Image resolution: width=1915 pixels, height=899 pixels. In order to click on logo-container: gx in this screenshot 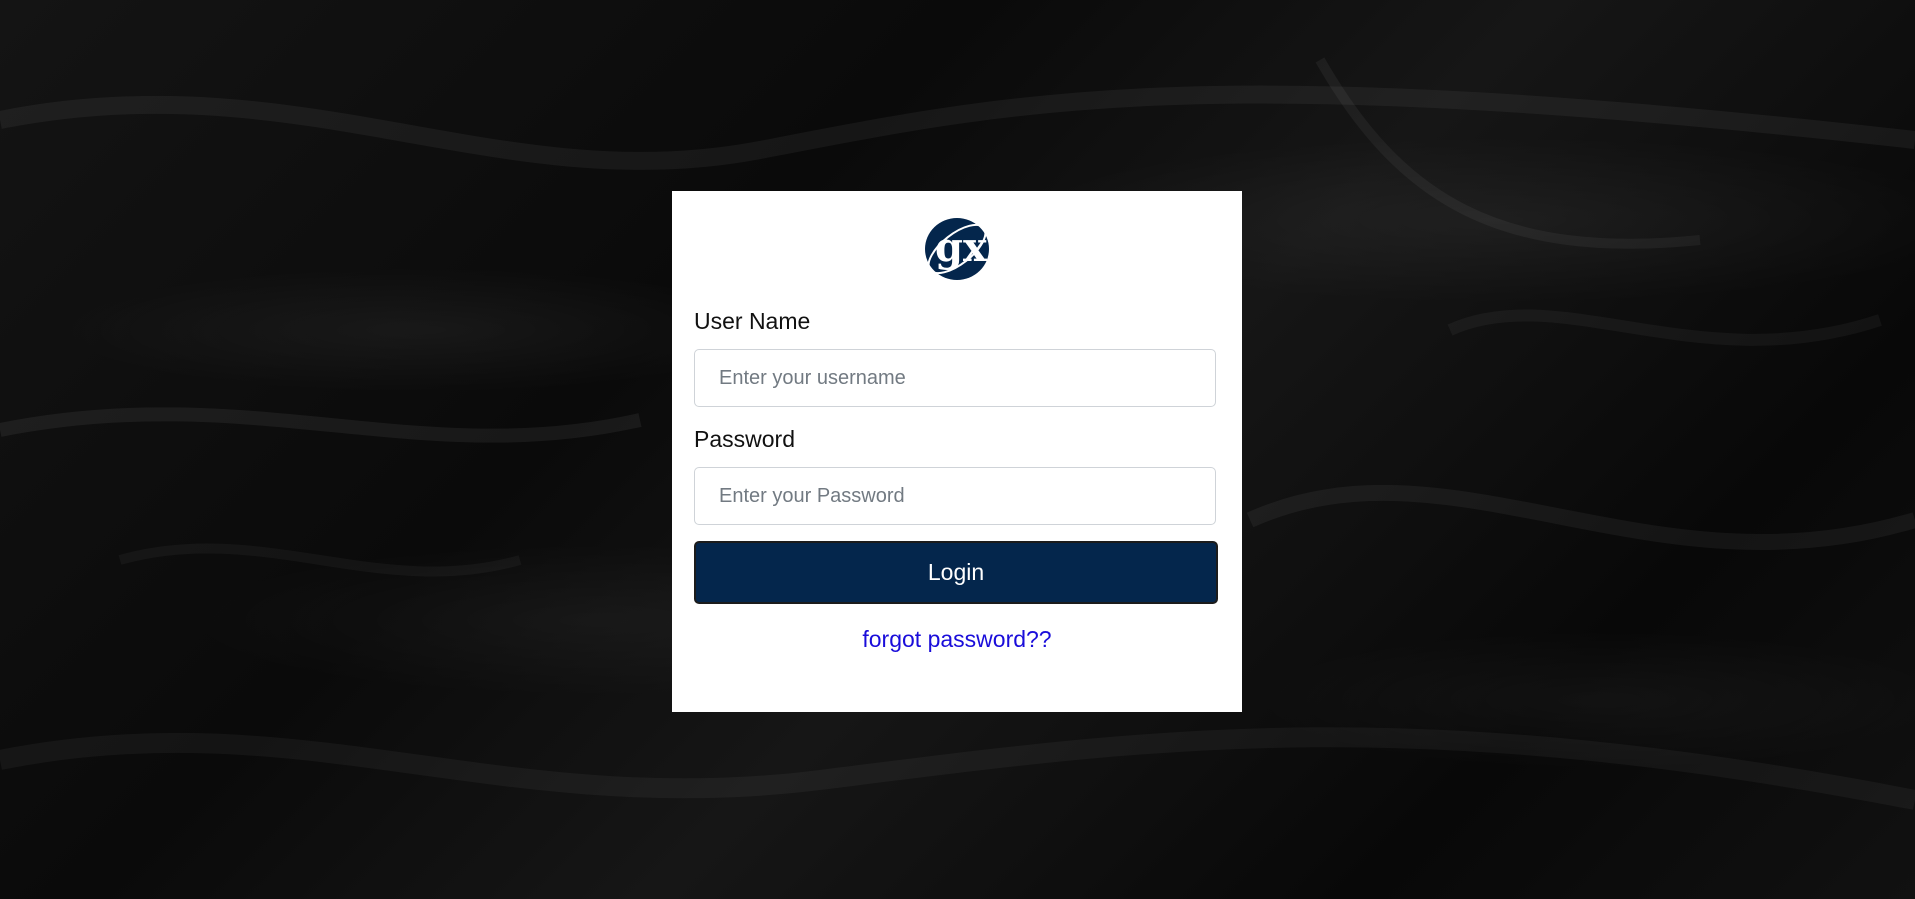, I will do `click(957, 248)`.